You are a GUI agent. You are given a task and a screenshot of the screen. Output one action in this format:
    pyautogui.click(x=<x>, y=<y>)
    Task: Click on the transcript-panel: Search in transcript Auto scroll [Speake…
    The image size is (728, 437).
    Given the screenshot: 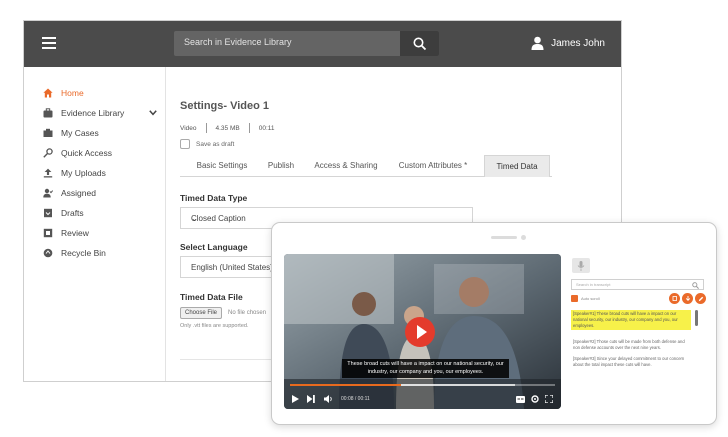 What is the action you would take?
    pyautogui.click(x=638, y=334)
    